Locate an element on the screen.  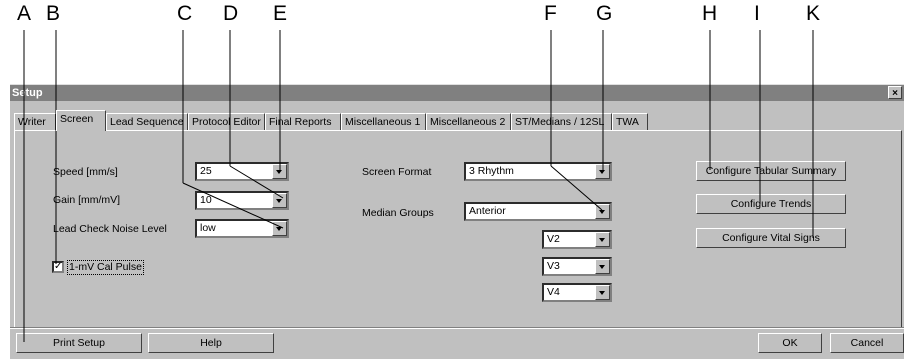
tab-final-reports: Final Reports is located at coordinates (303, 121).